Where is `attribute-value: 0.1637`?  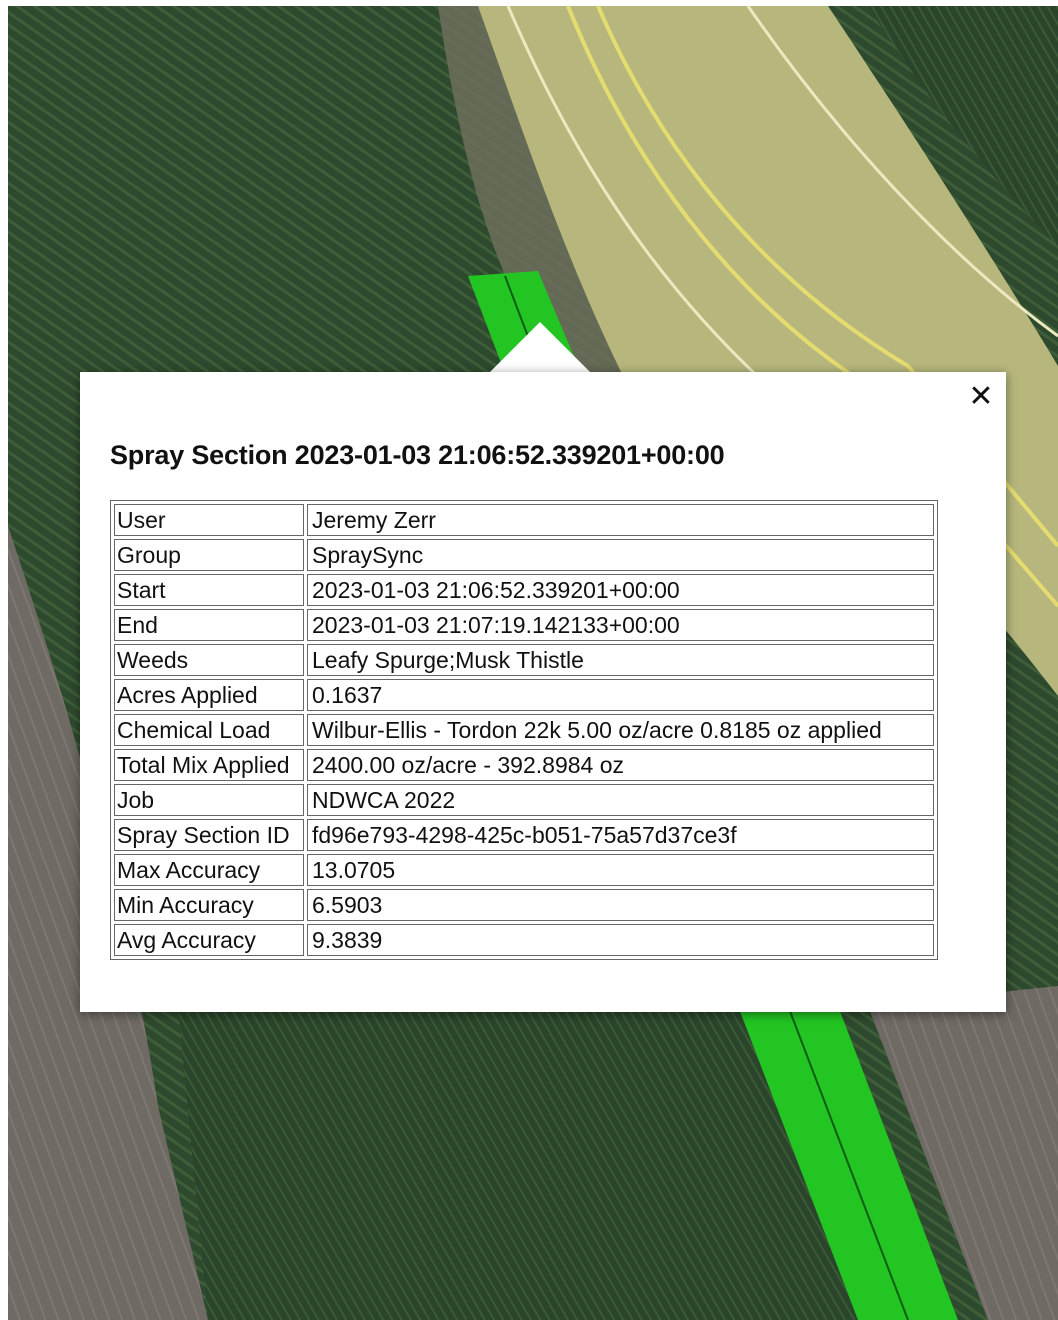 attribute-value: 0.1637 is located at coordinates (620, 695).